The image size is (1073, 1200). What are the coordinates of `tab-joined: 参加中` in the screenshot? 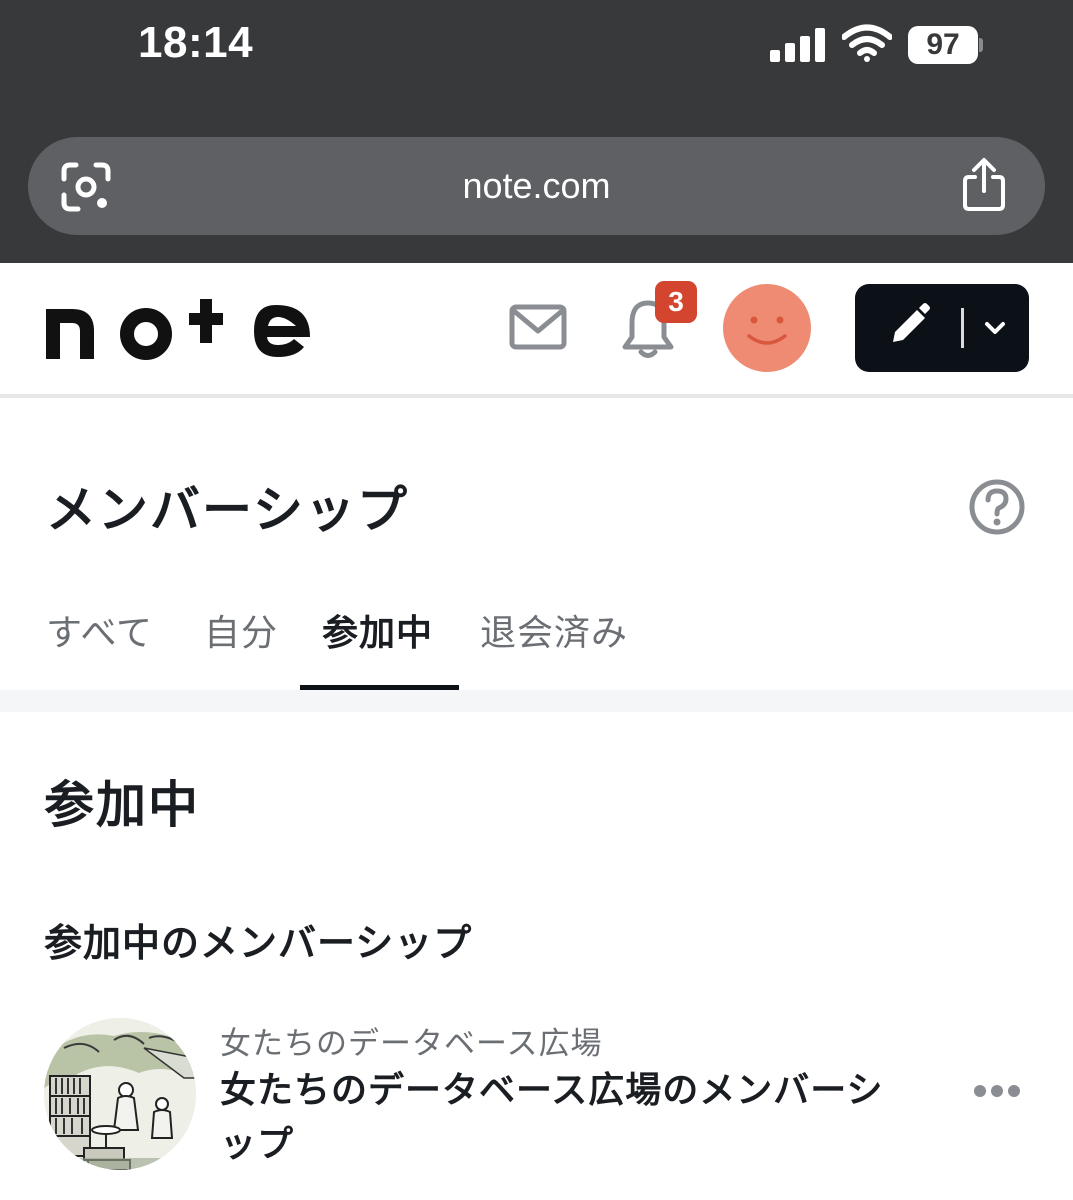 It's located at (377, 630).